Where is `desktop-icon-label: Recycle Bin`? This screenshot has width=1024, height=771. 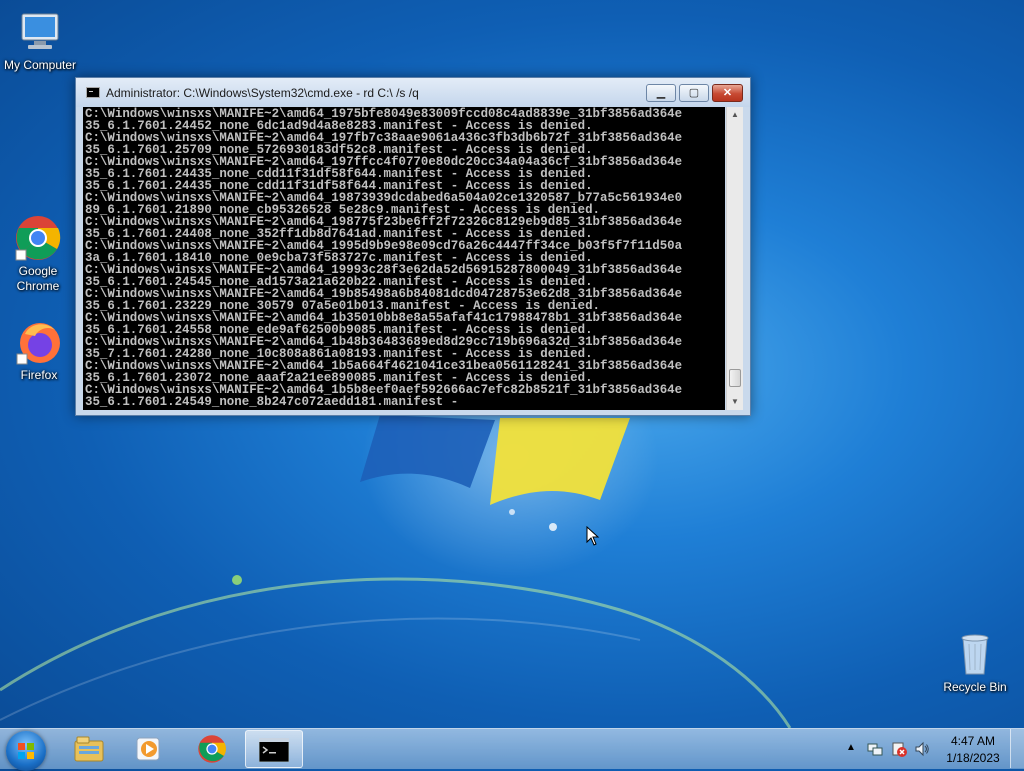
desktop-icon-label: Recycle Bin is located at coordinates (975, 687).